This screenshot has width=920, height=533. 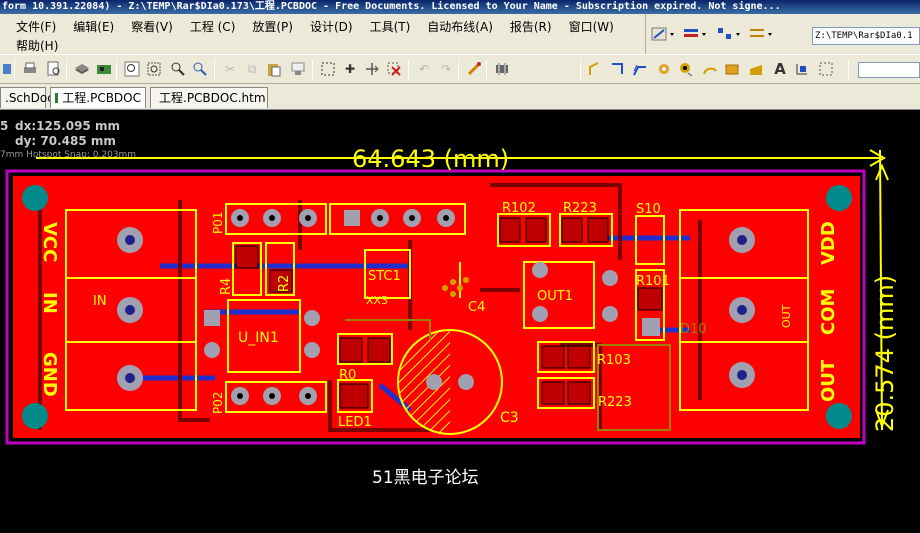 What do you see at coordinates (889, 70) in the screenshot?
I see `toolbar-input-field` at bounding box center [889, 70].